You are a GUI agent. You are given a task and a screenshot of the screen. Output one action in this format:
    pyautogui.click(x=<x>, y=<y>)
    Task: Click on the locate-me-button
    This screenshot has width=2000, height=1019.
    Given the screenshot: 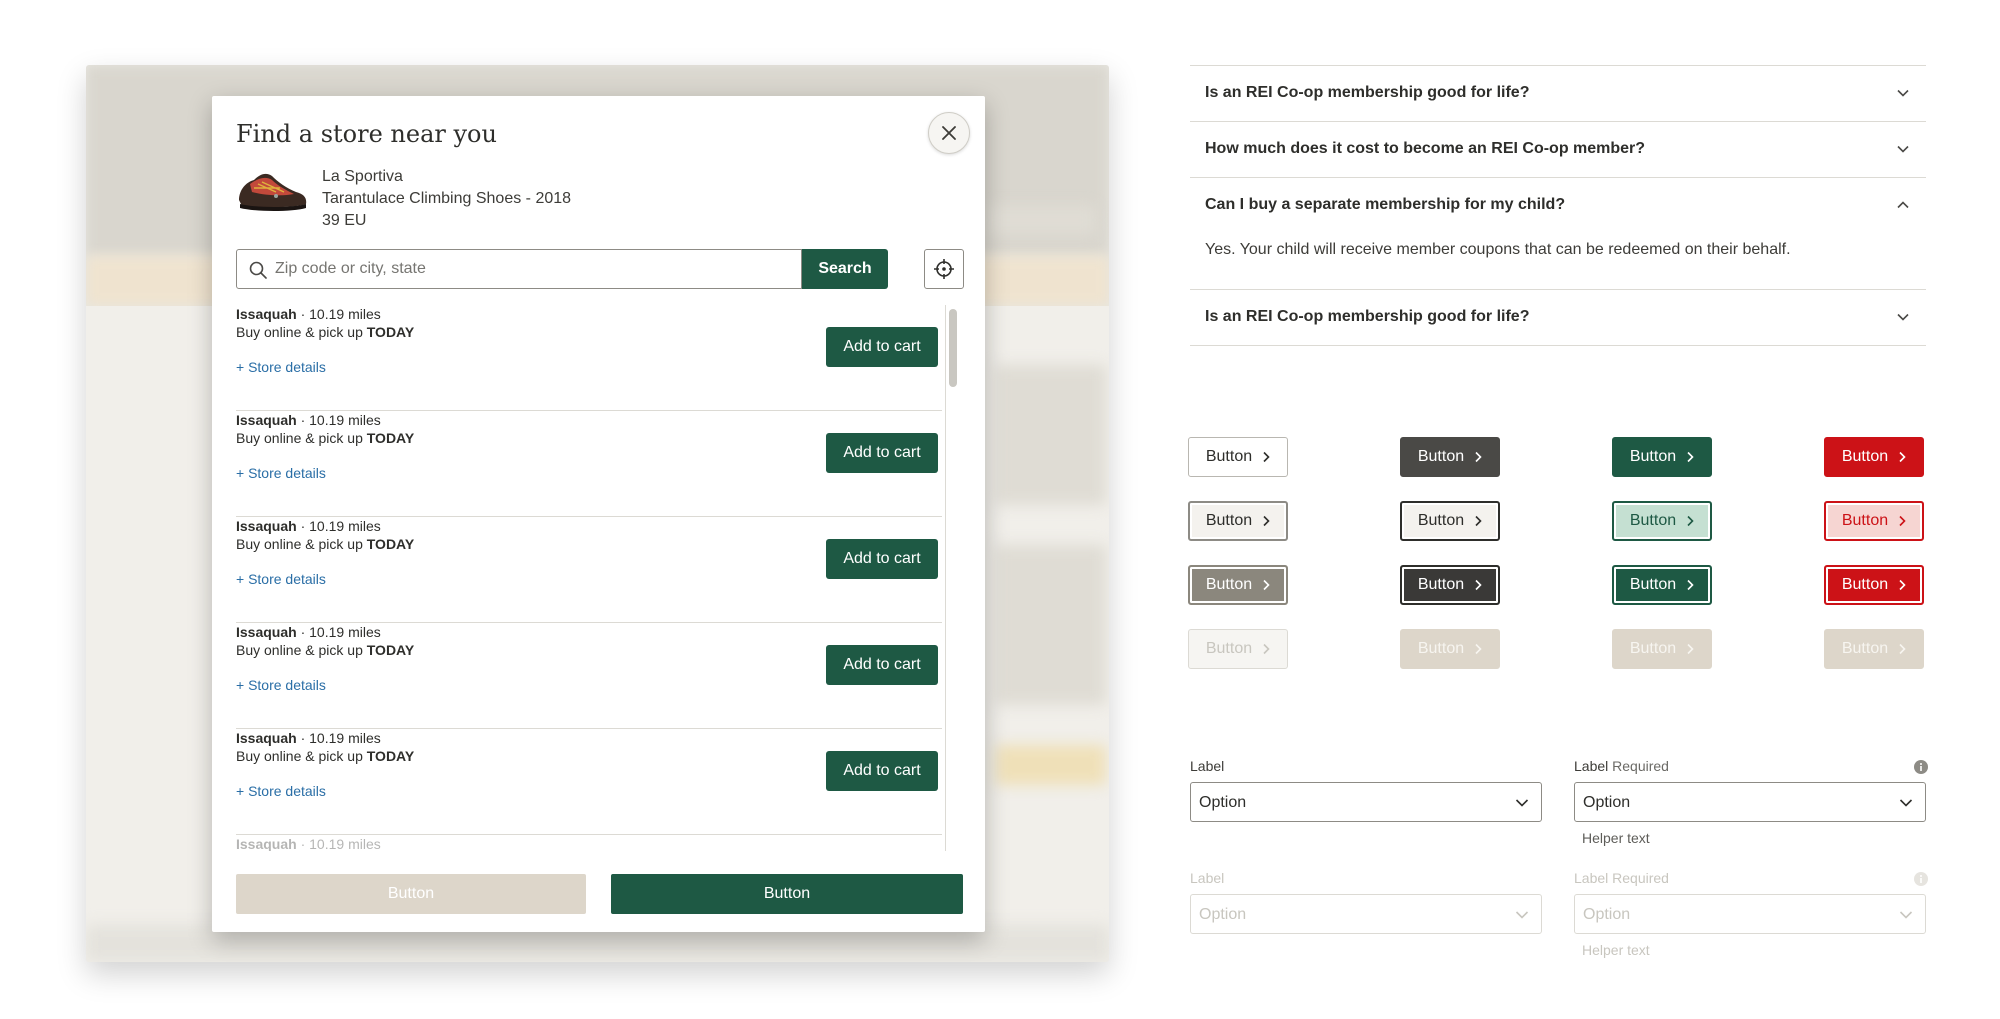 What is the action you would take?
    pyautogui.click(x=944, y=269)
    